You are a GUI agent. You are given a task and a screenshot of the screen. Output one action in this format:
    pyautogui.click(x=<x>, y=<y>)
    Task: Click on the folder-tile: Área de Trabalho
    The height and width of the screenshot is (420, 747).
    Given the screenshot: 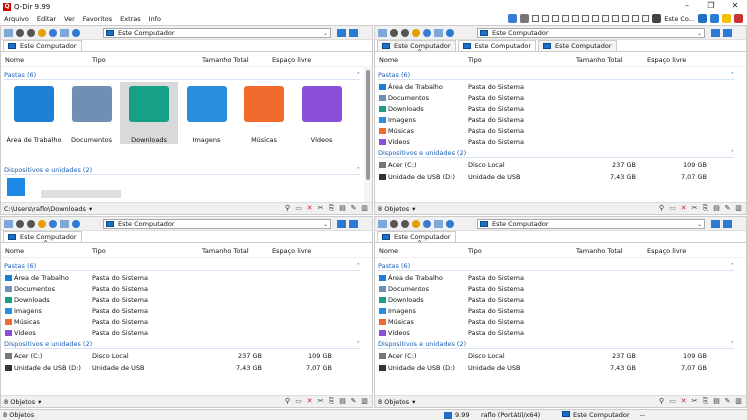 What is the action you would take?
    pyautogui.click(x=34, y=113)
    